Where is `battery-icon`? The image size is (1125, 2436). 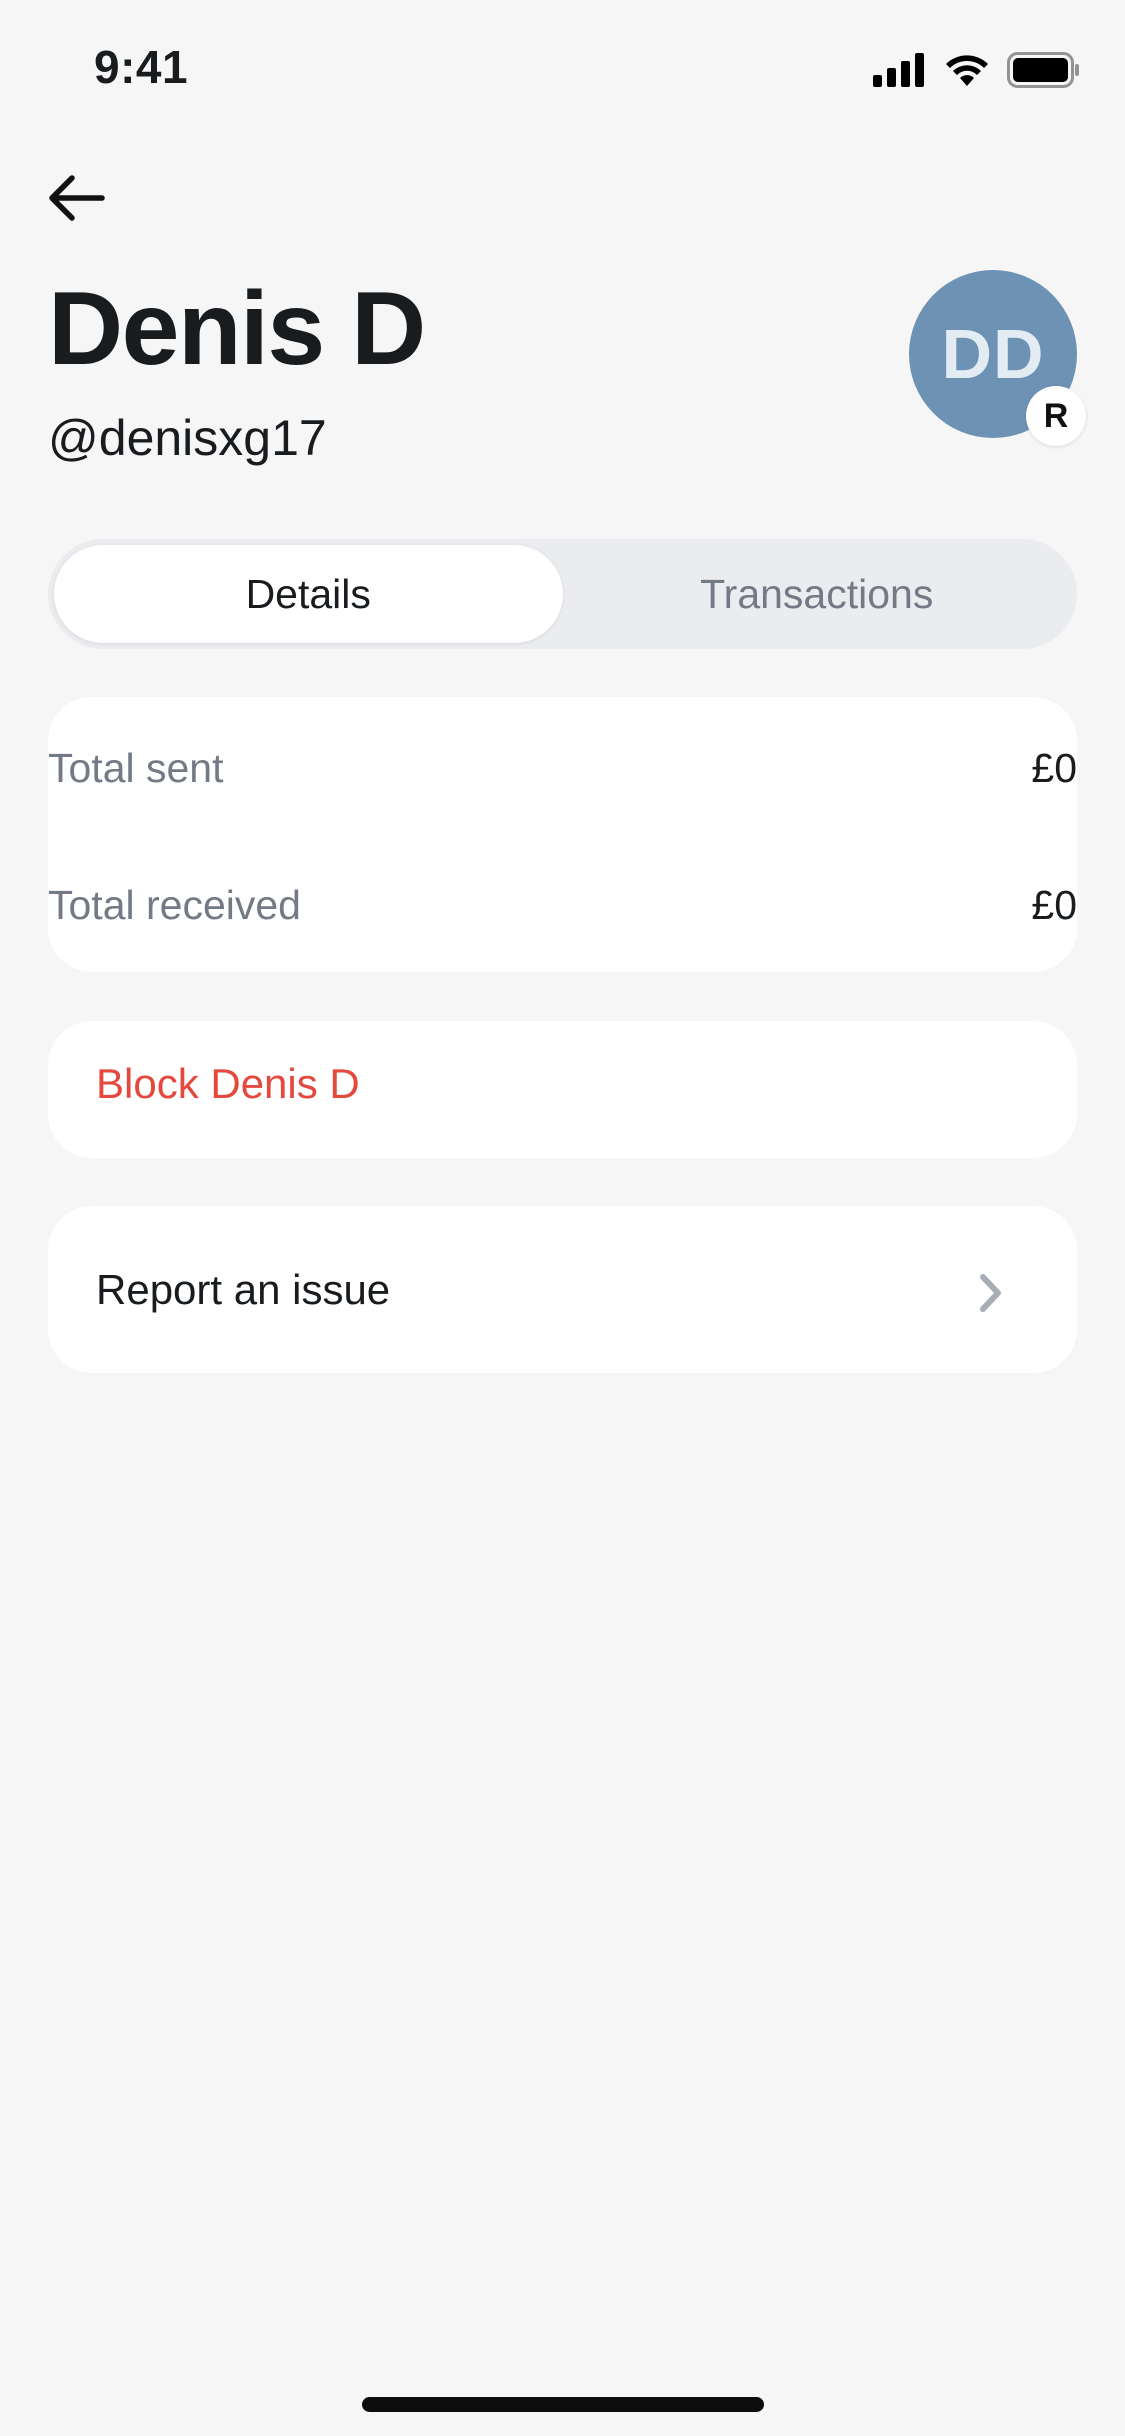
battery-icon is located at coordinates (1043, 70).